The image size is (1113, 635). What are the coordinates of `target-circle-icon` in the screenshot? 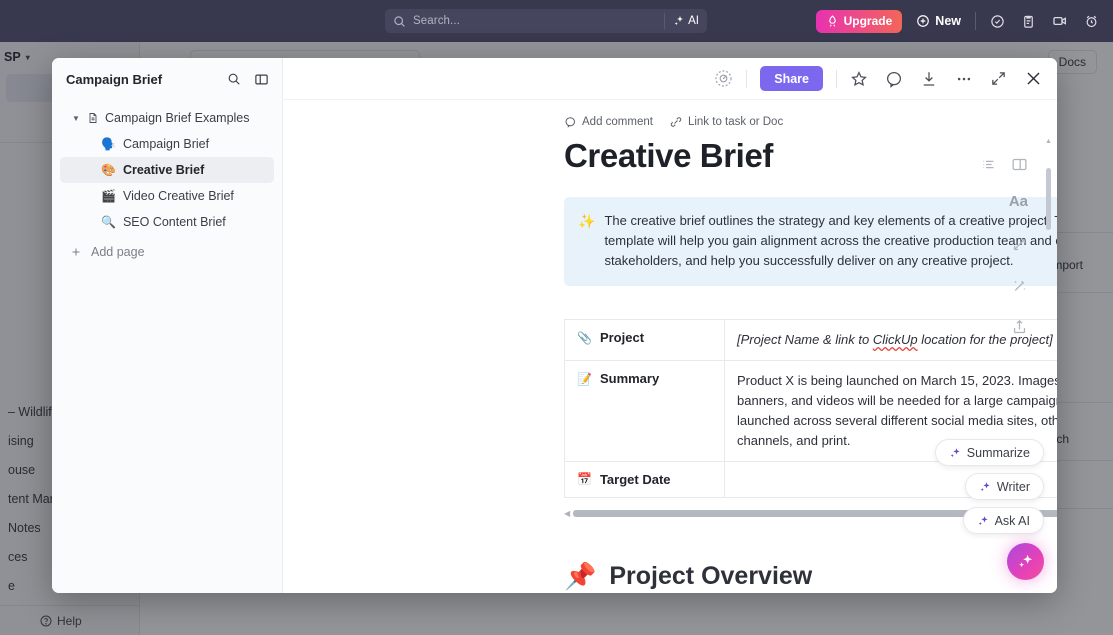 It's located at (723, 78).